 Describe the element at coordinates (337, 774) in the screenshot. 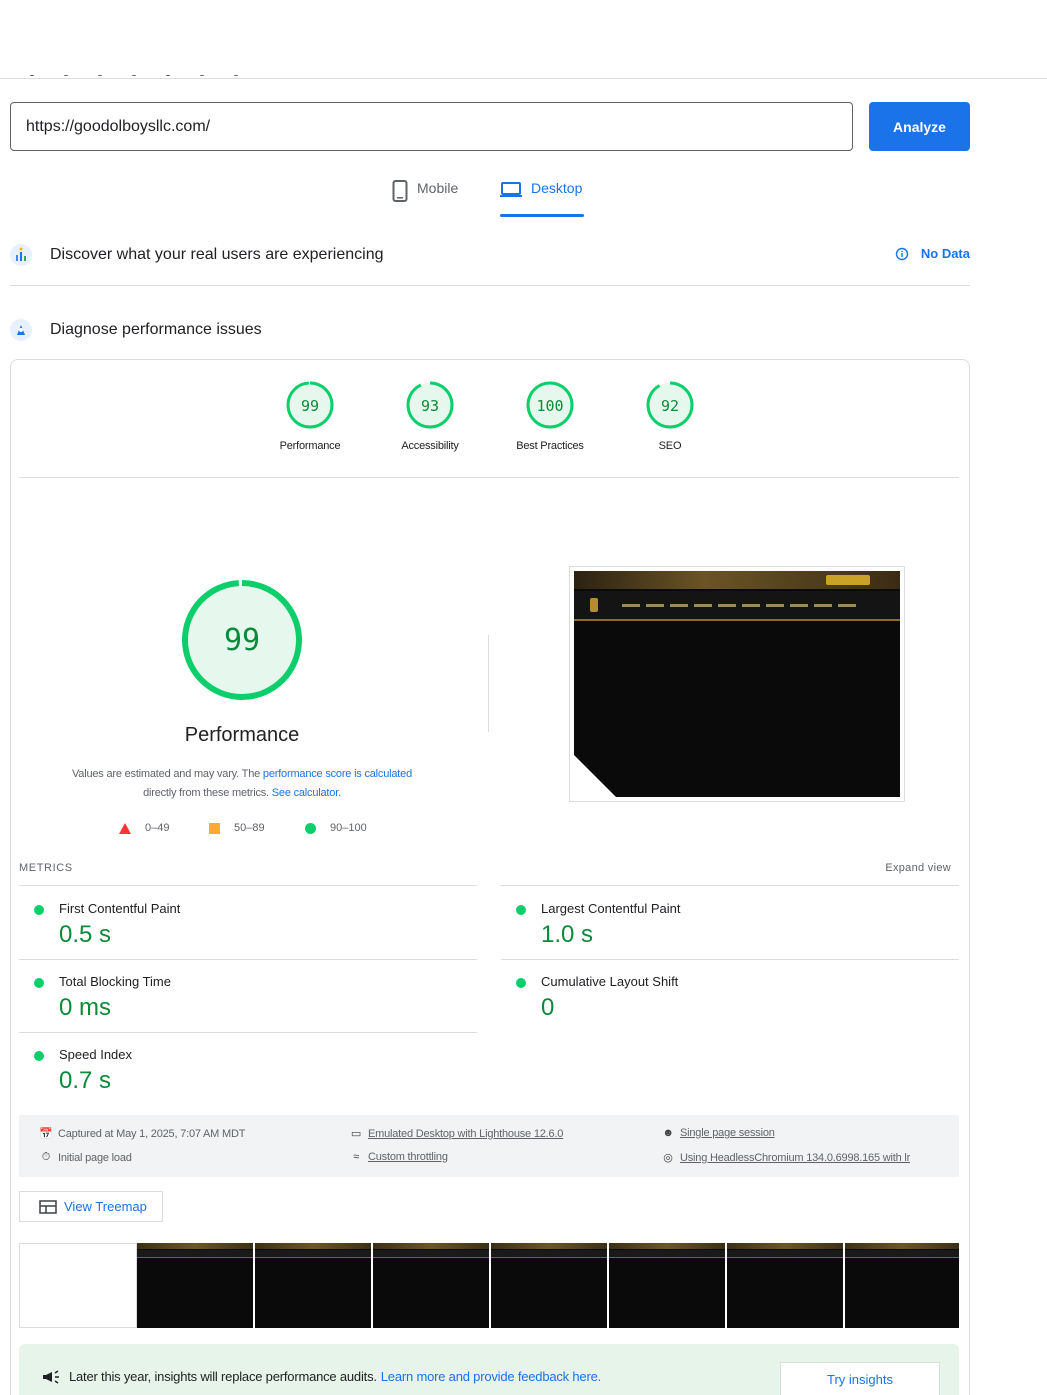

I see `score-calculated-link: performance score is calculated` at that location.